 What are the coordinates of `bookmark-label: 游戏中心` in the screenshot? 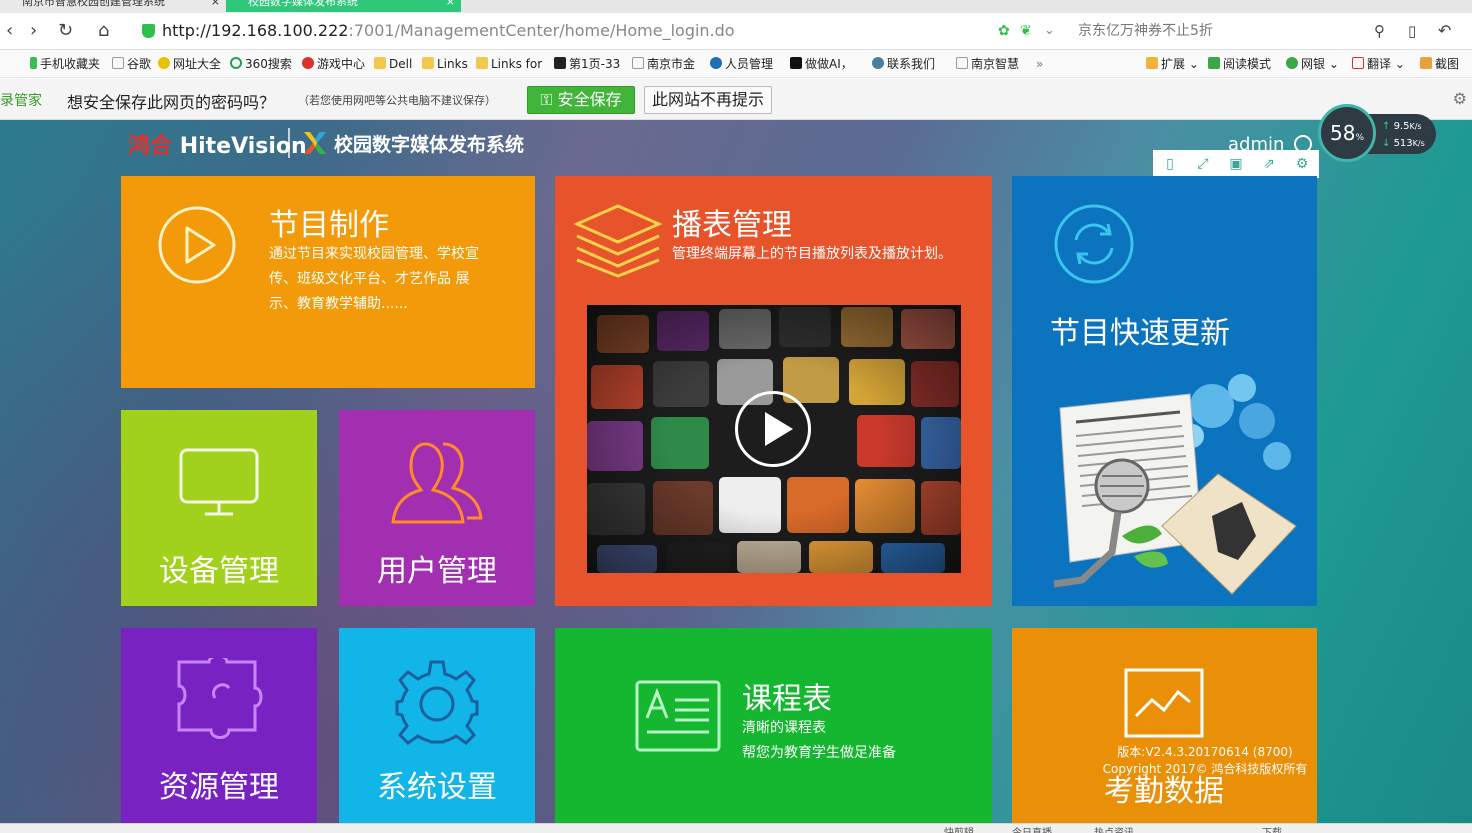 It's located at (341, 64).